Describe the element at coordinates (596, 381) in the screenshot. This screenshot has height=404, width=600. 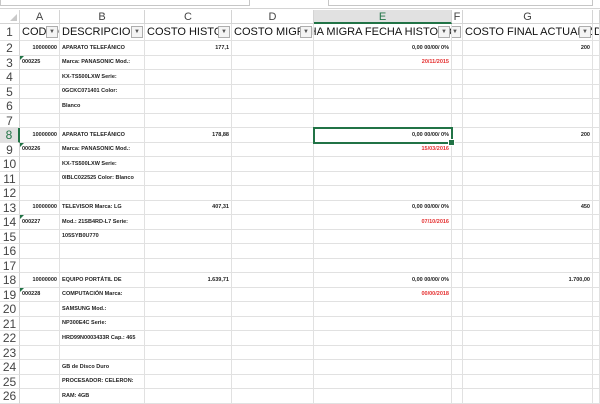
I see `cell-H25` at that location.